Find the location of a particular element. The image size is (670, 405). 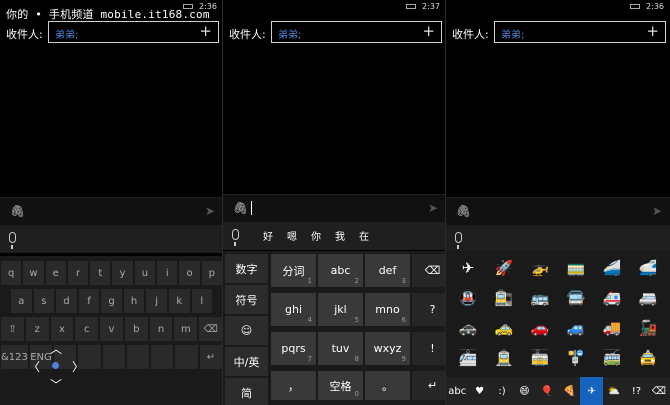

emoji-category-tab: ⛅ is located at coordinates (614, 391).